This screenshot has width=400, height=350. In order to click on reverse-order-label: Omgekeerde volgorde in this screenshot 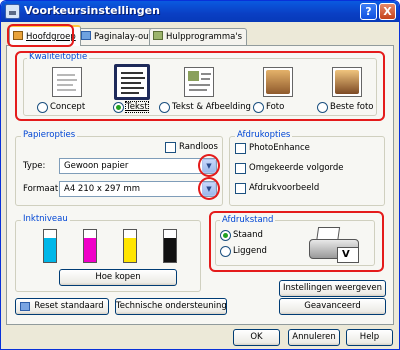, I will do `click(296, 168)`.